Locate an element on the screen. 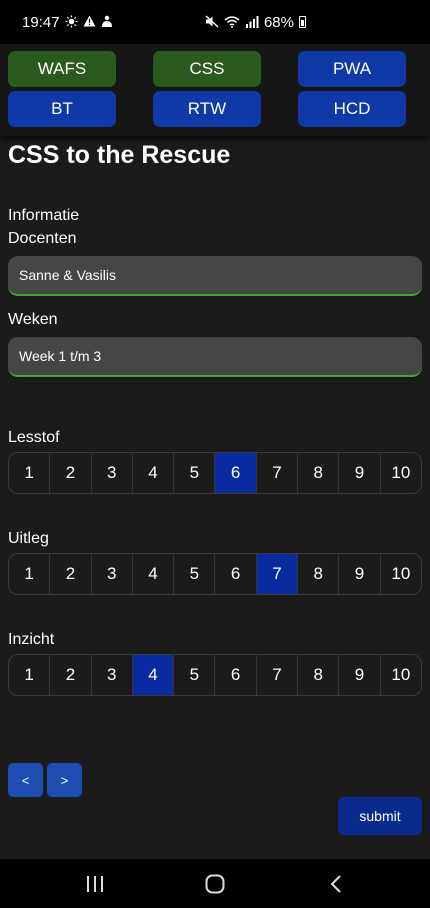 The height and width of the screenshot is (908, 430). lesstof-option: 9 is located at coordinates (358, 473).